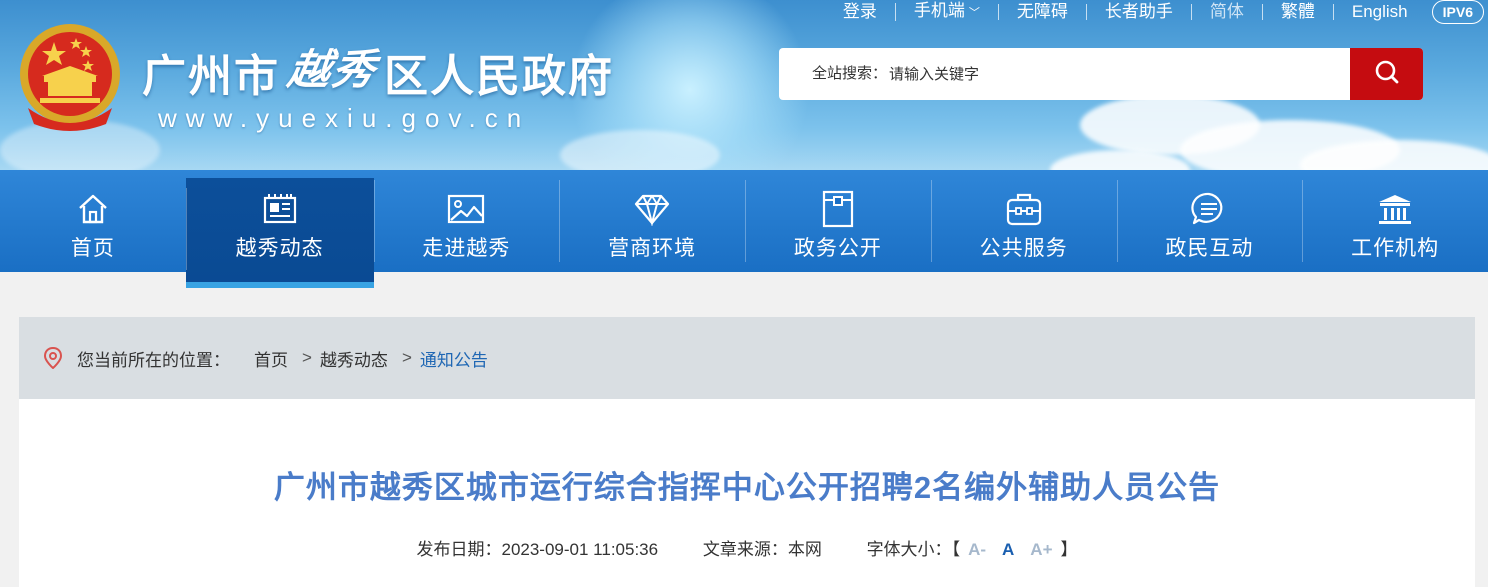  I want to click on site-title-district: 区人民政府, so click(499, 76).